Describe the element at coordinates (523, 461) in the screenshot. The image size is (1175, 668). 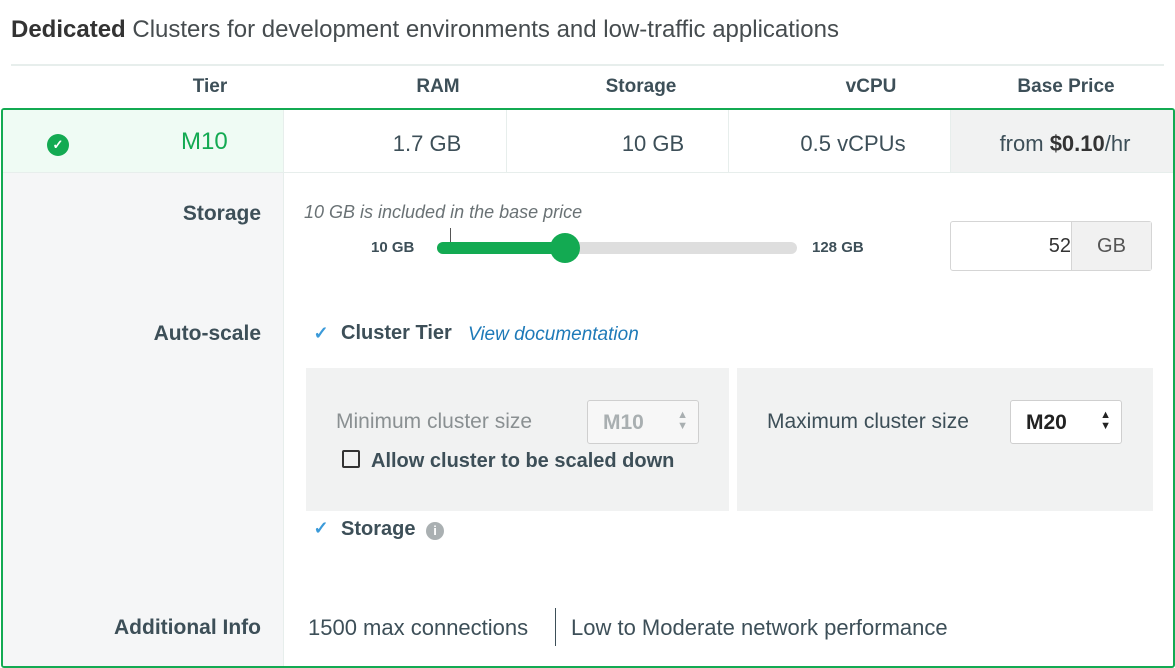
I see `allow-scale-down-label: Allow cluster to be scaled down` at that location.